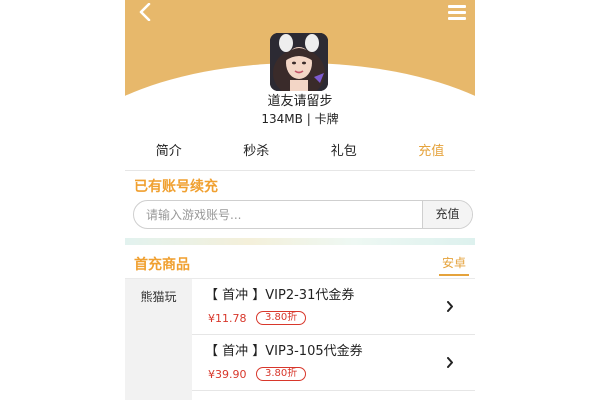 The width and height of the screenshot is (600, 400). I want to click on hamburger-menu-icon, so click(457, 12).